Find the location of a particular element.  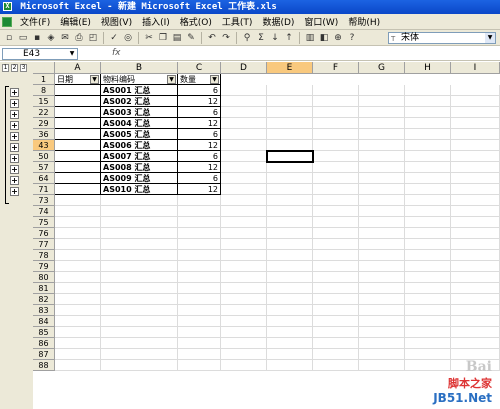

row-header: 43 is located at coordinates (44, 145).